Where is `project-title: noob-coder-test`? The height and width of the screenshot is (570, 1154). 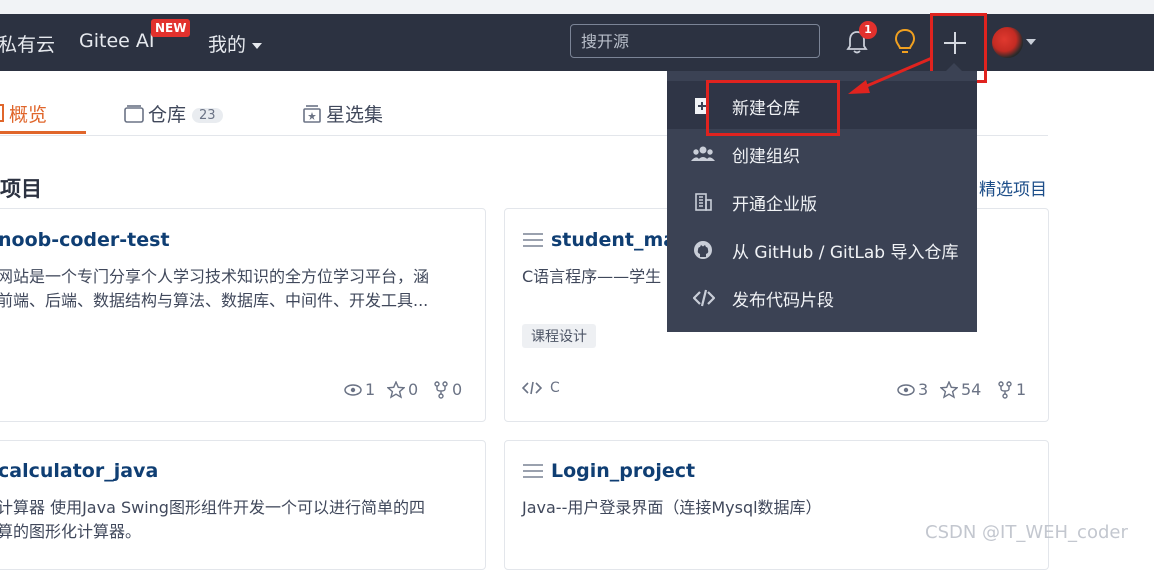 project-title: noob-coder-test is located at coordinates (85, 240).